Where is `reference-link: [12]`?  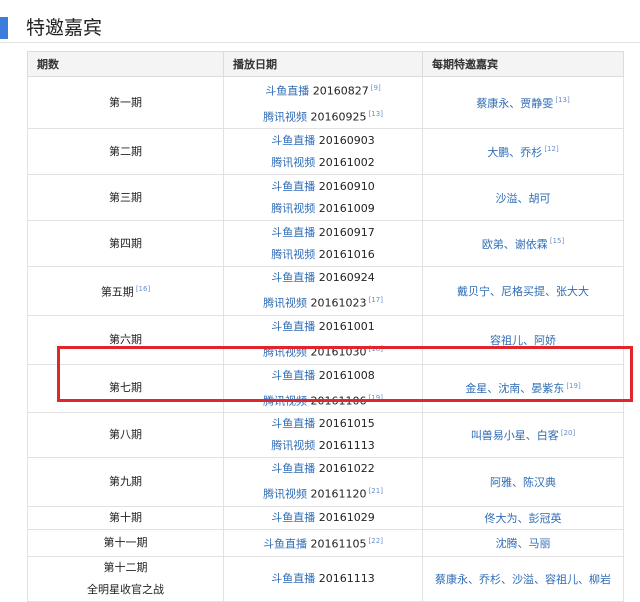
reference-link: [12] is located at coordinates (551, 149).